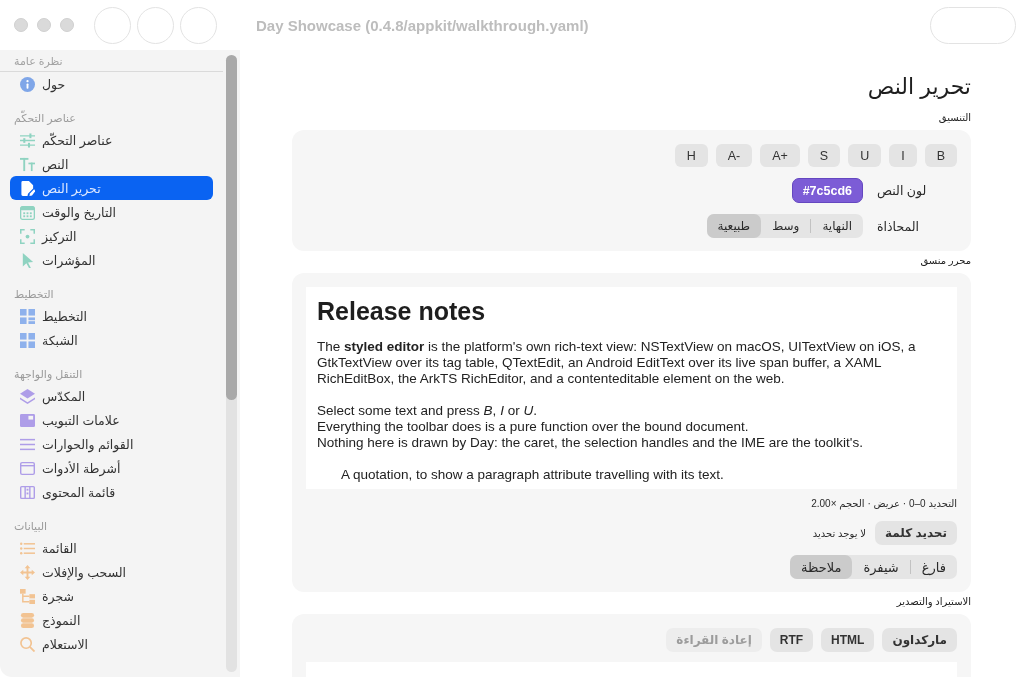  I want to click on sidebar-item: أشرطة الأدوات, so click(111, 468).